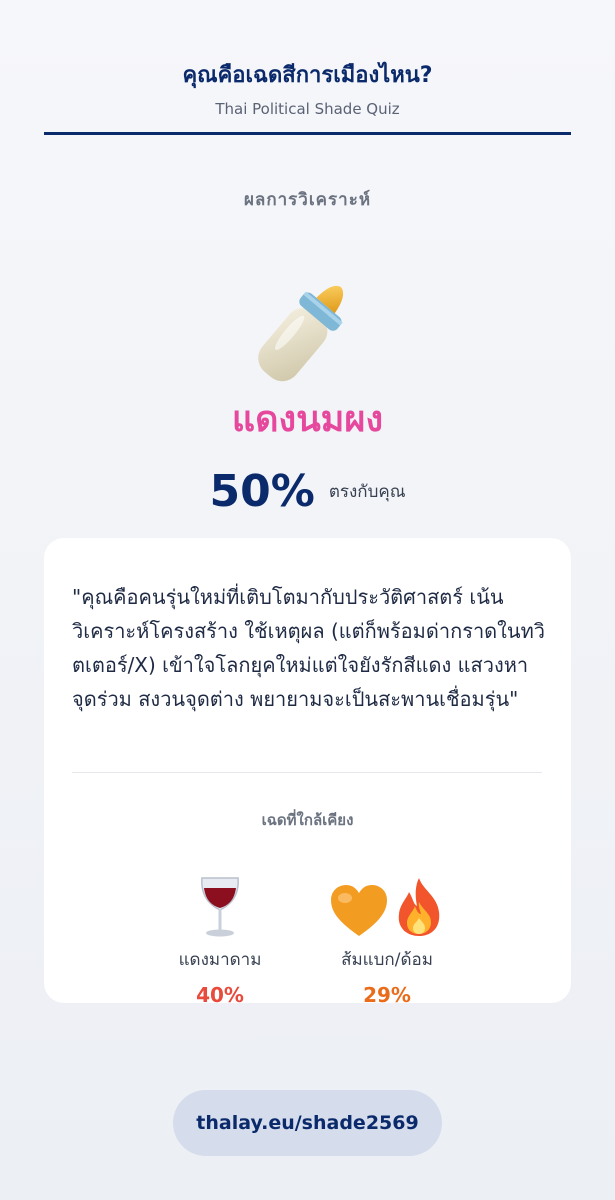 This screenshot has height=1200, width=615. I want to click on shade-name: แดงนมผง, so click(307, 419).